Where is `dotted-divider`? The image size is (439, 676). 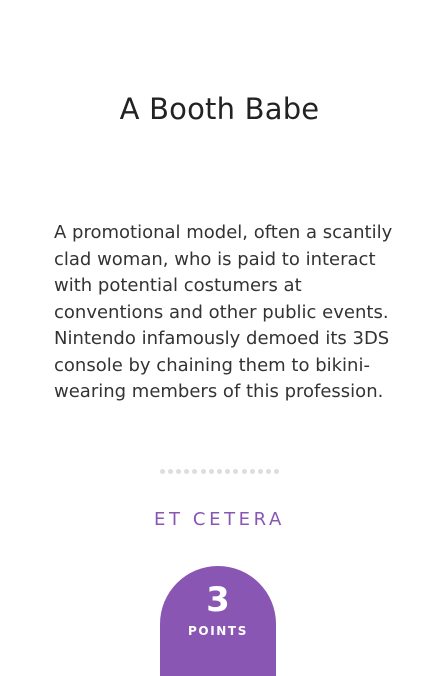
dotted-divider is located at coordinates (219, 471).